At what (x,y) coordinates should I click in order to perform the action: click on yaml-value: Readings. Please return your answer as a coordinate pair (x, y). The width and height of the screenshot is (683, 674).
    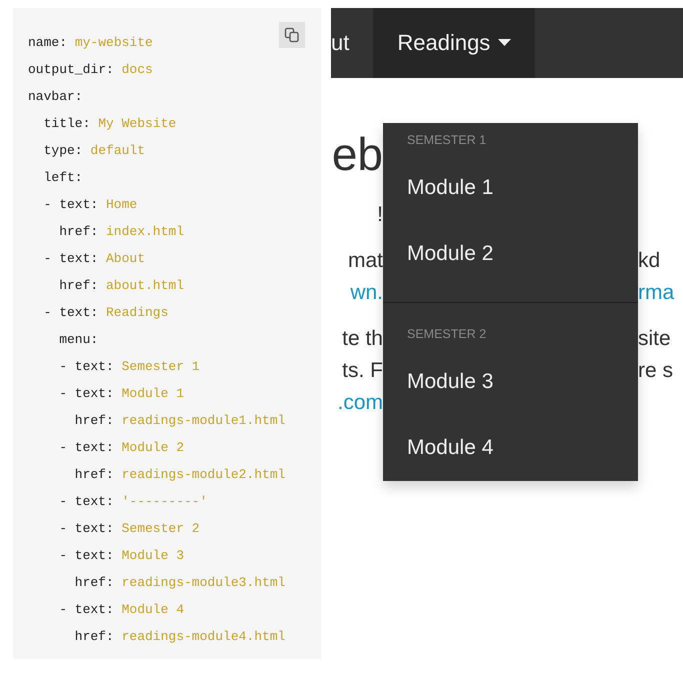
    Looking at the image, I should click on (136, 312).